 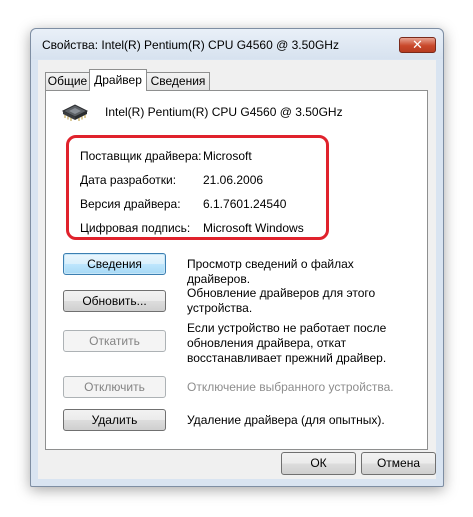 What do you see at coordinates (318, 463) in the screenshot?
I see `ok-button: ОК` at bounding box center [318, 463].